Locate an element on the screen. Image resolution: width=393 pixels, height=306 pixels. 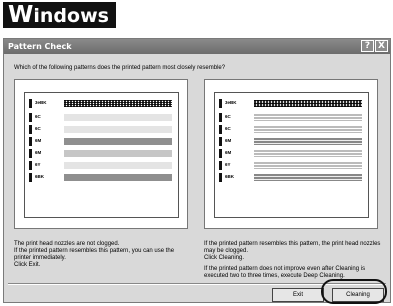
dialog-titlebar: Pattern Check ? X is located at coordinates (197, 46).